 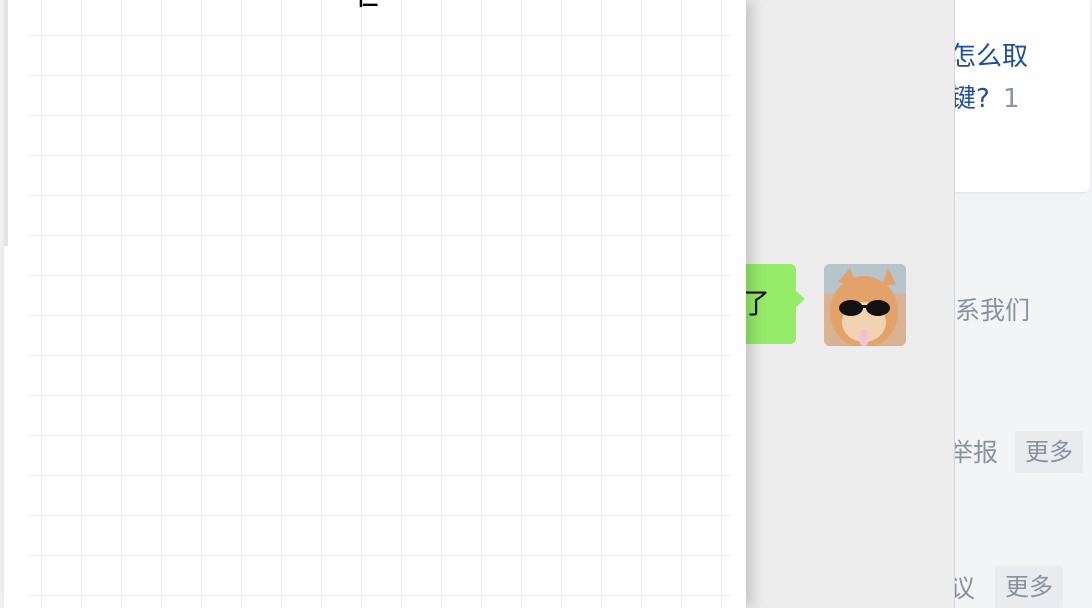 What do you see at coordinates (1029, 587) in the screenshot?
I see `more-button-2: 更多` at bounding box center [1029, 587].